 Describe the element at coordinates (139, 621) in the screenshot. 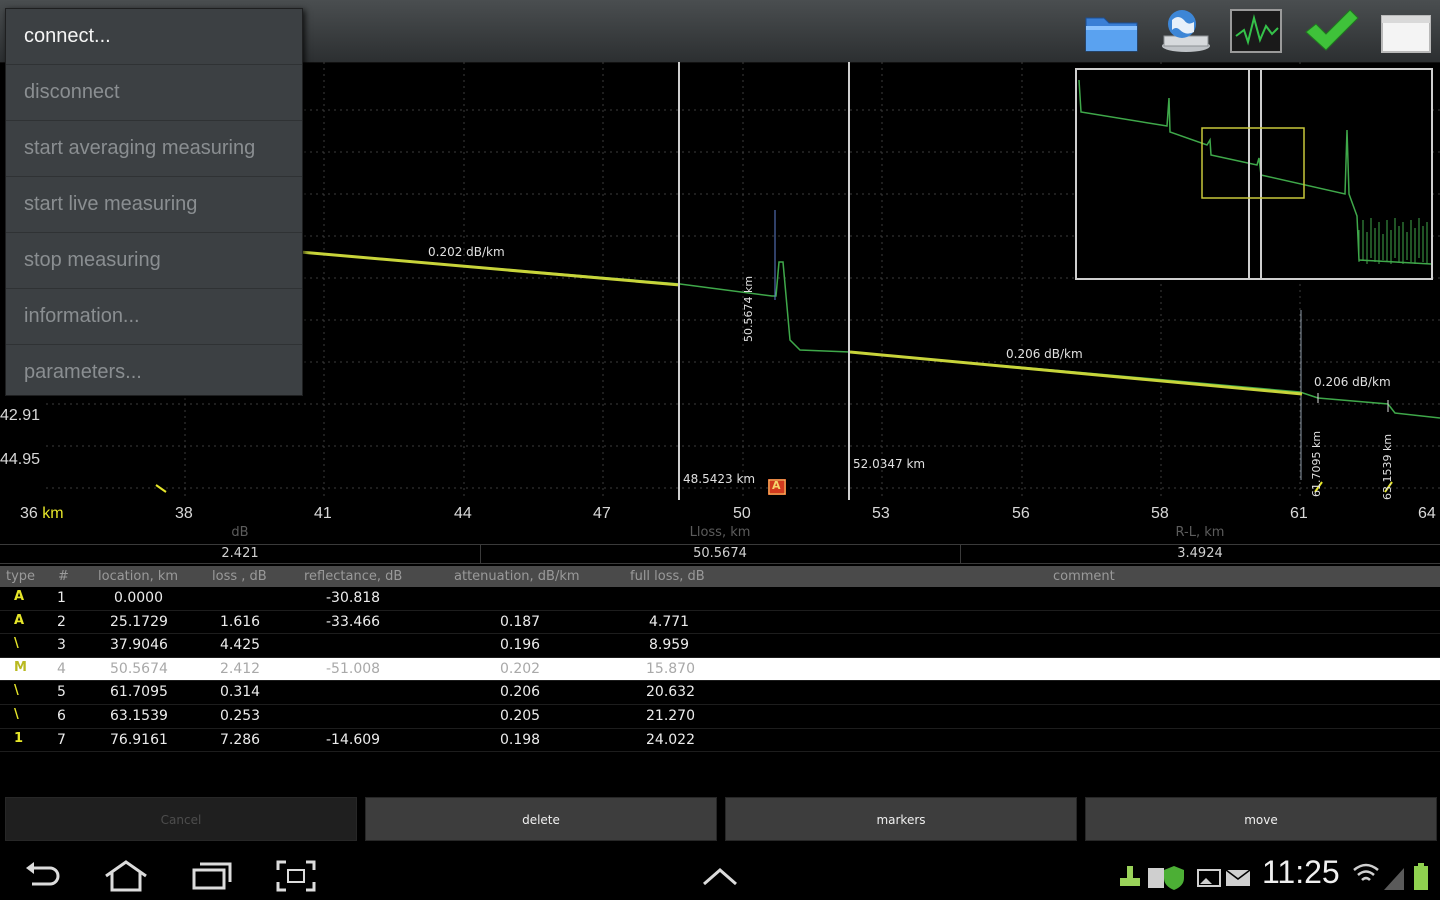

I see `row-location: 25.1729` at that location.